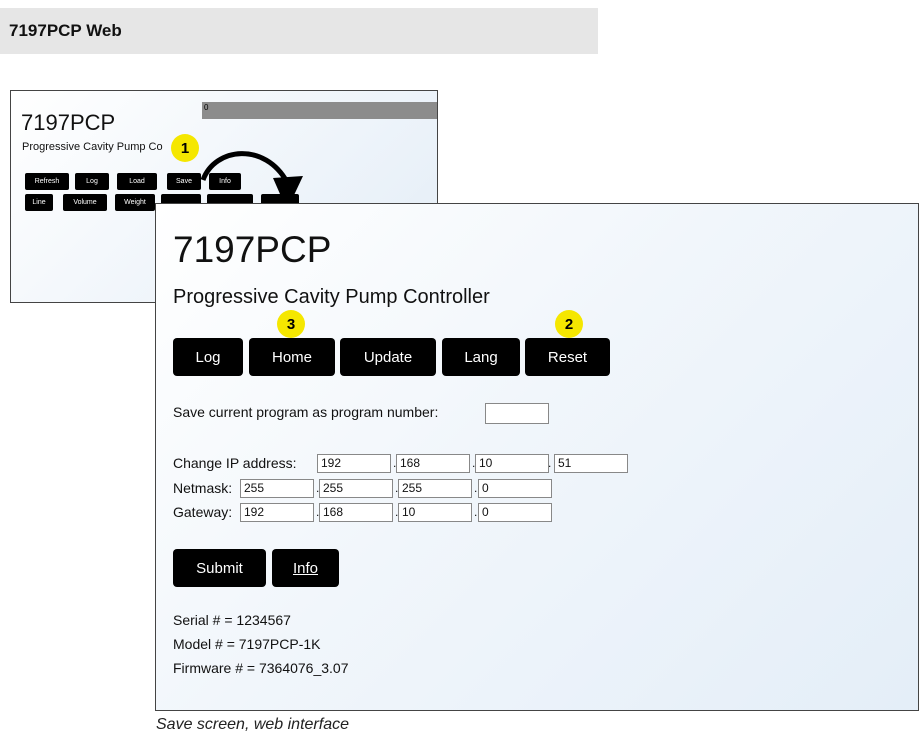 Image resolution: width=919 pixels, height=738 pixels. Describe the element at coordinates (292, 357) in the screenshot. I see `home-button: Home` at that location.